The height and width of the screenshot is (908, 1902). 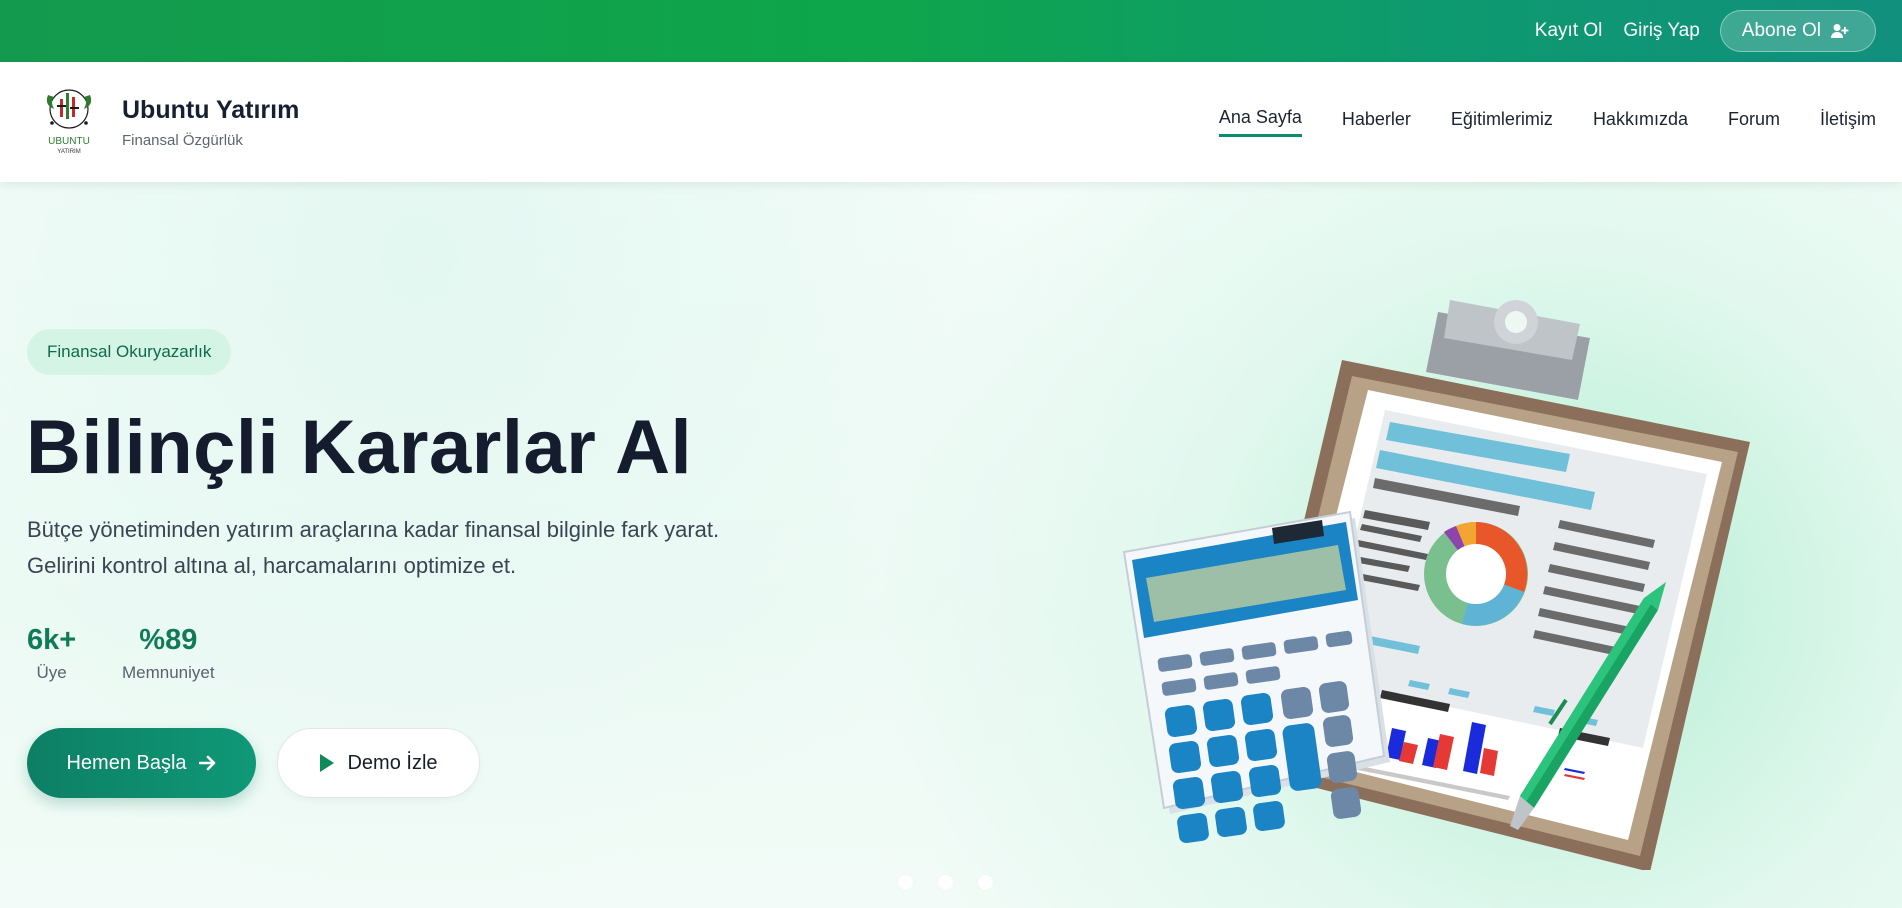 What do you see at coordinates (359, 447) in the screenshot?
I see `hero-title: Bilinçli Kararlar Al` at bounding box center [359, 447].